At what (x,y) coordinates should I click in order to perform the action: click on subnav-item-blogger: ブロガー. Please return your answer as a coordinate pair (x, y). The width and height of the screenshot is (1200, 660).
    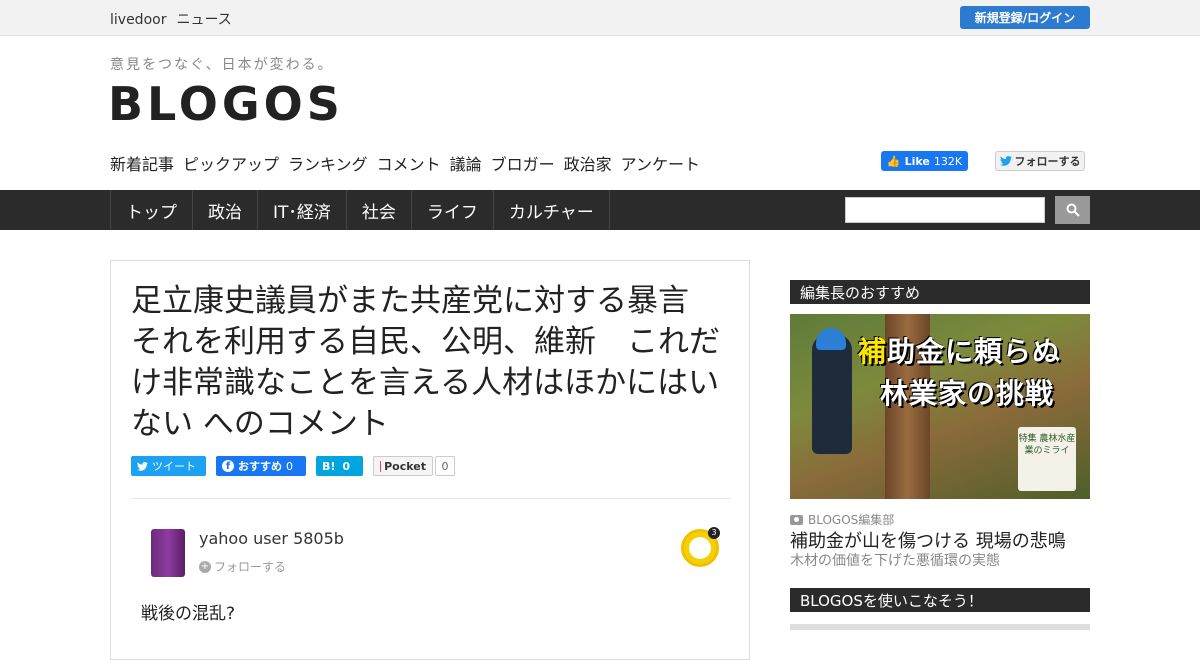
    Looking at the image, I should click on (523, 163).